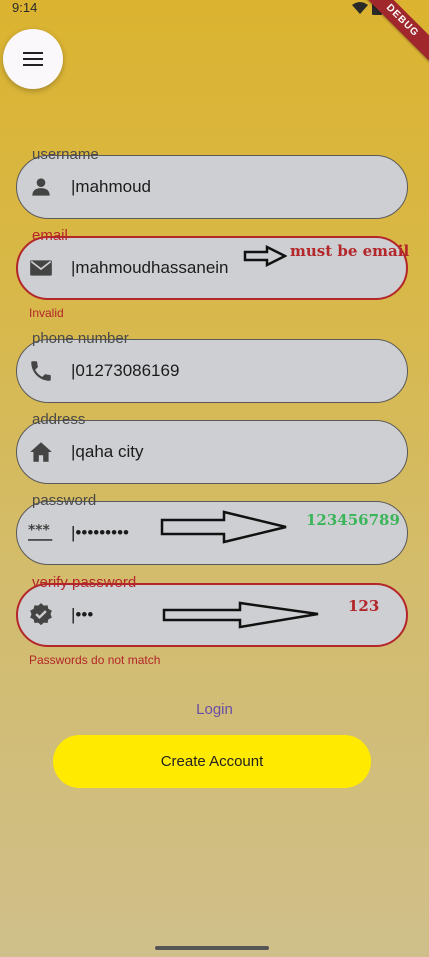  I want to click on verify-password-value: |•••, so click(82, 615).